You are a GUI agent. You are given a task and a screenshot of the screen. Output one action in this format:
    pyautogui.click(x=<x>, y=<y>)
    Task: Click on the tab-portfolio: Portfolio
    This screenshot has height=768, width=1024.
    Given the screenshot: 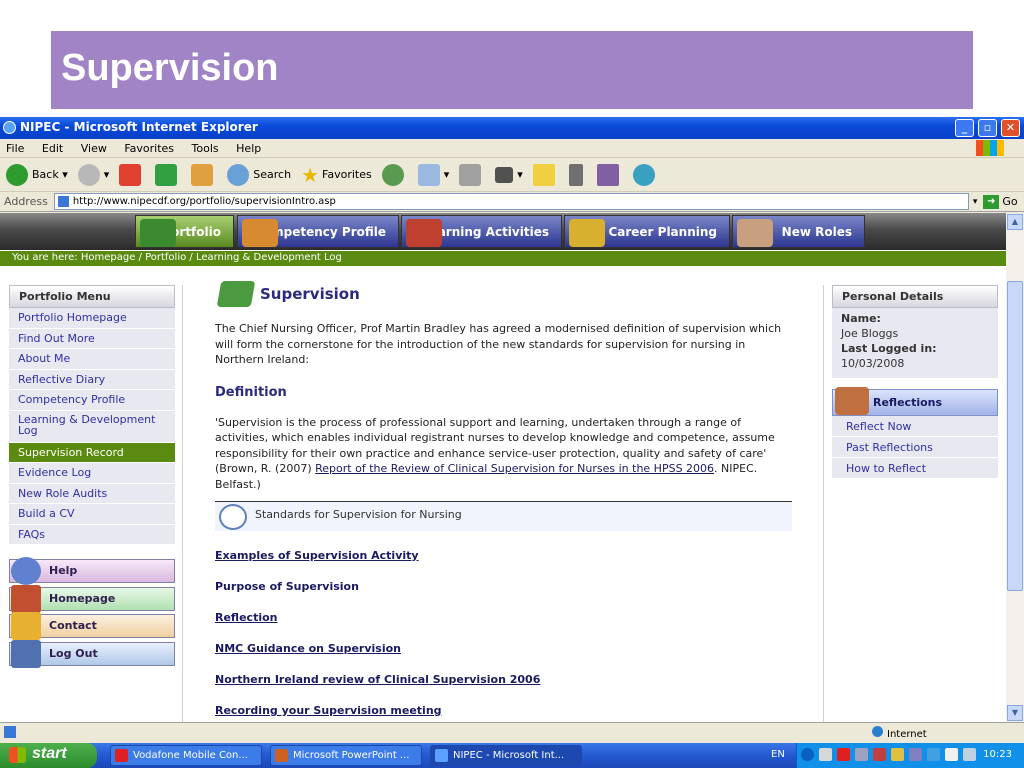 What is the action you would take?
    pyautogui.click(x=184, y=231)
    